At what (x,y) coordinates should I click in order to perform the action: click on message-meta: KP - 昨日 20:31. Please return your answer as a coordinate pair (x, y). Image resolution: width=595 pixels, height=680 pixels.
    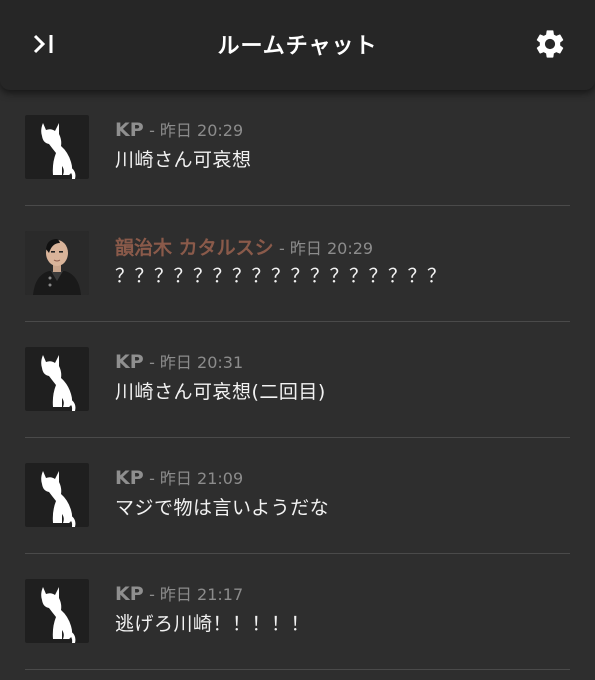
    Looking at the image, I should click on (179, 361).